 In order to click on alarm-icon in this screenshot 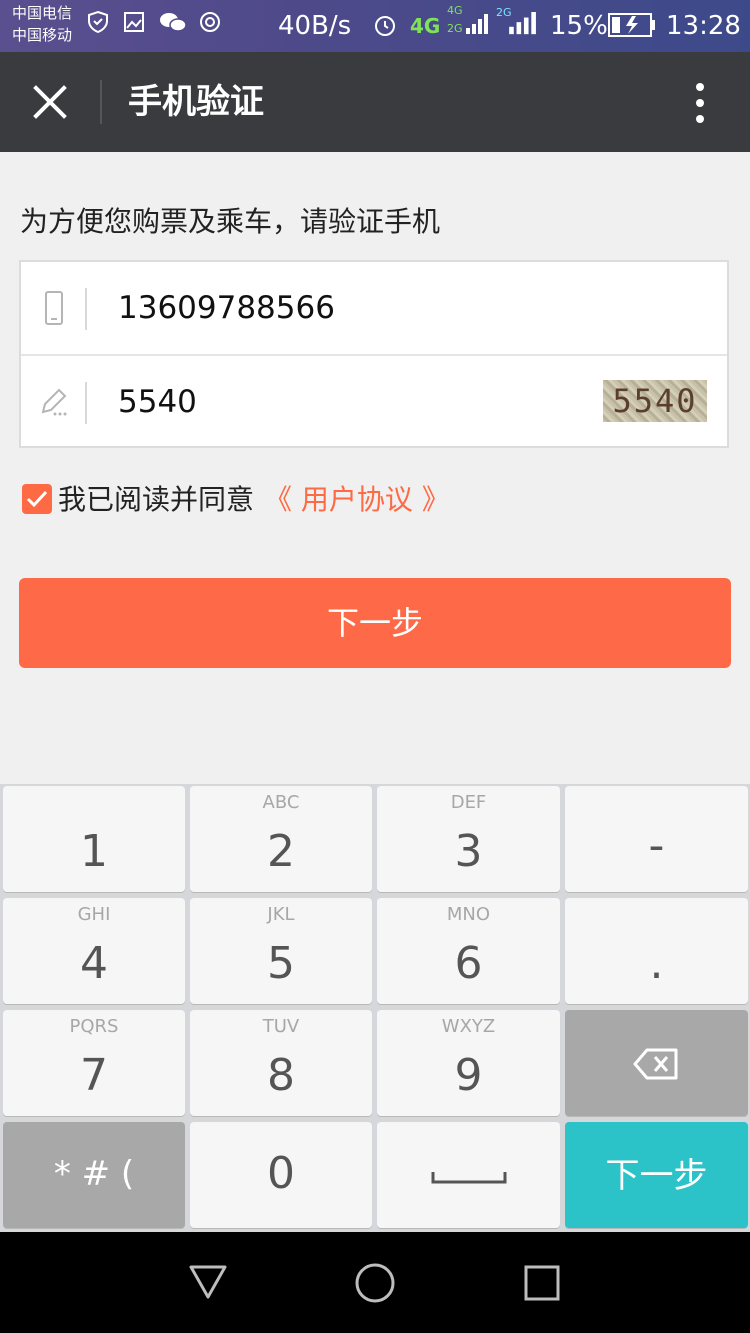, I will do `click(385, 26)`.